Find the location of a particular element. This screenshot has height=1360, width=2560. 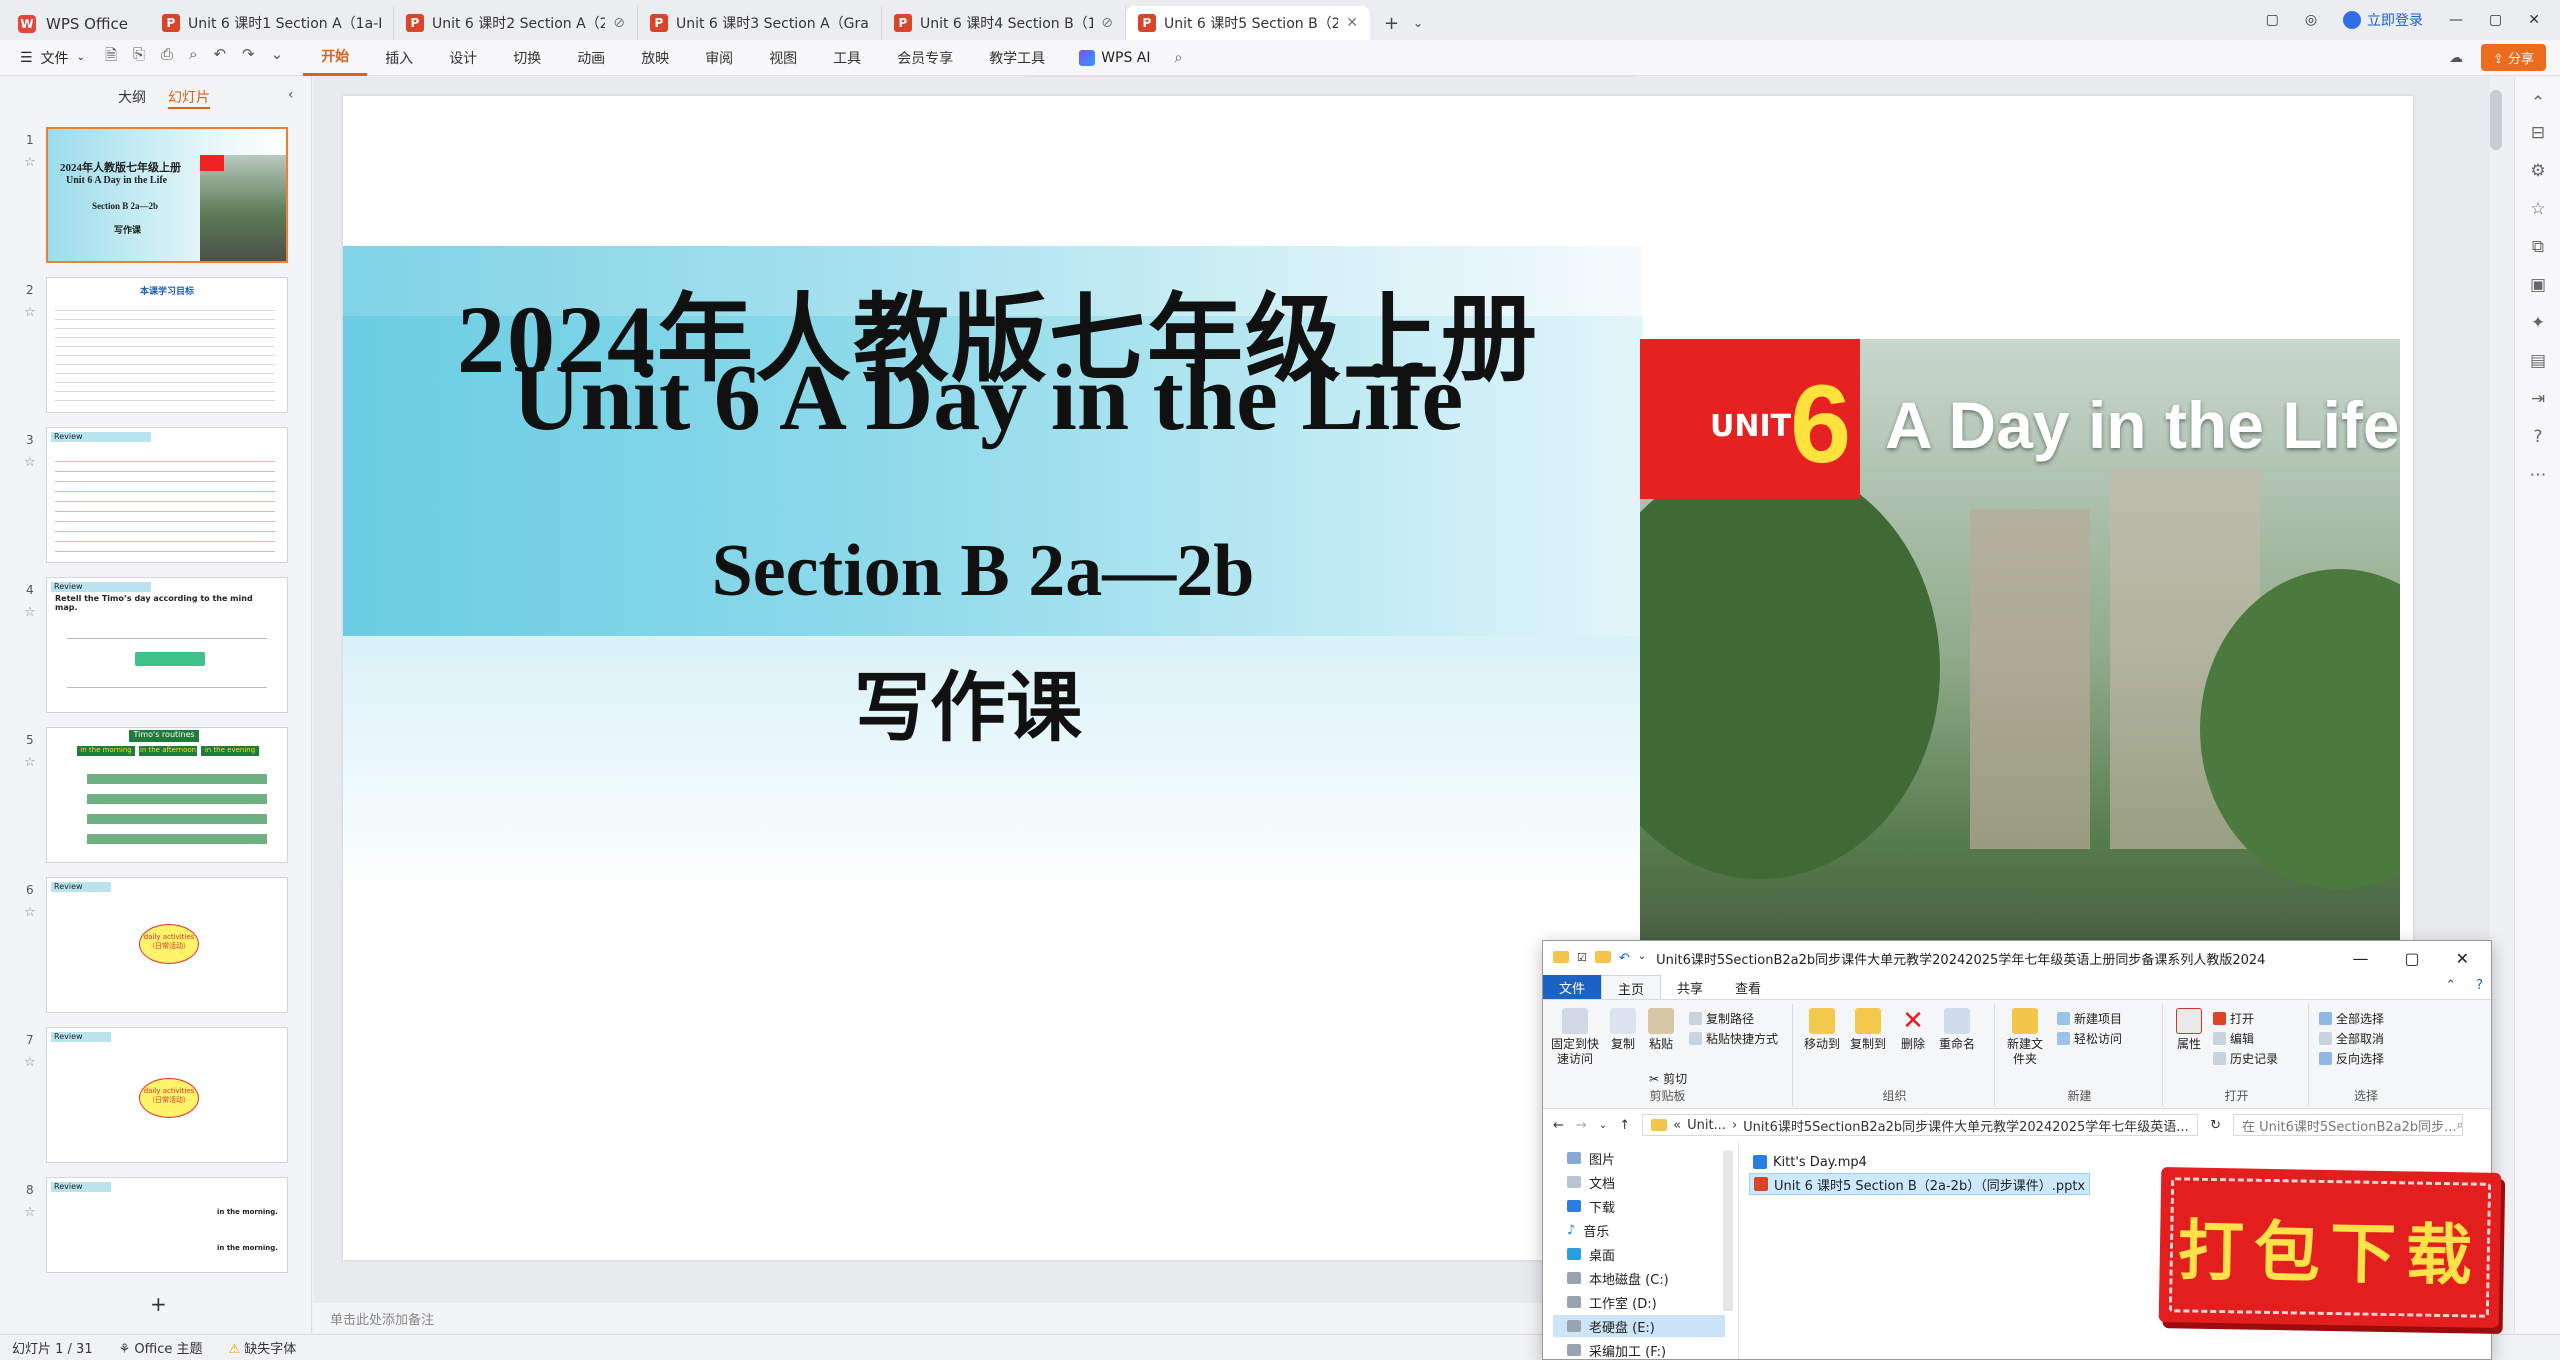

ribbon-collapse-icon: ⌃ is located at coordinates (2450, 987).